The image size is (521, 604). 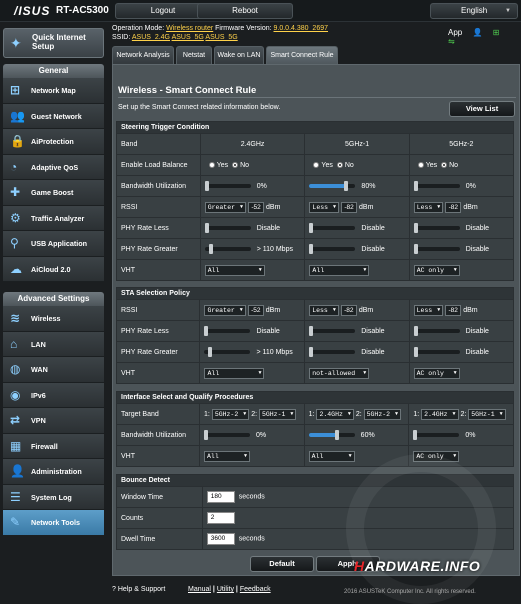 What do you see at coordinates (53, 344) in the screenshot?
I see `sidebar-item-lan: ⌂ LAN` at bounding box center [53, 344].